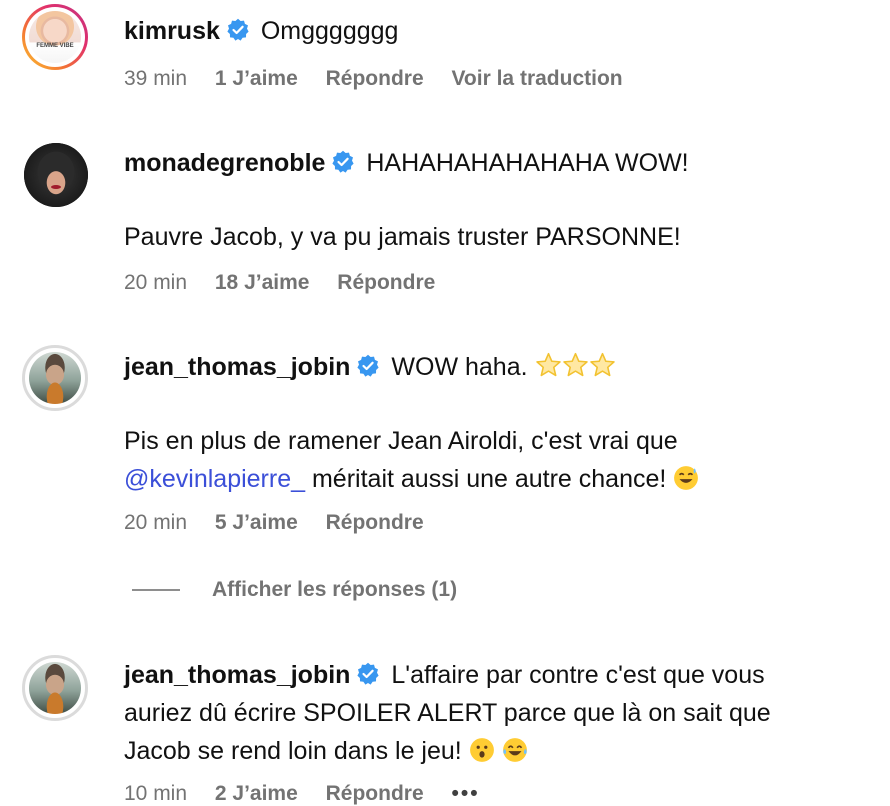 The width and height of the screenshot is (890, 806). What do you see at coordinates (256, 522) in the screenshot?
I see `likes-count: 5 J’aime` at bounding box center [256, 522].